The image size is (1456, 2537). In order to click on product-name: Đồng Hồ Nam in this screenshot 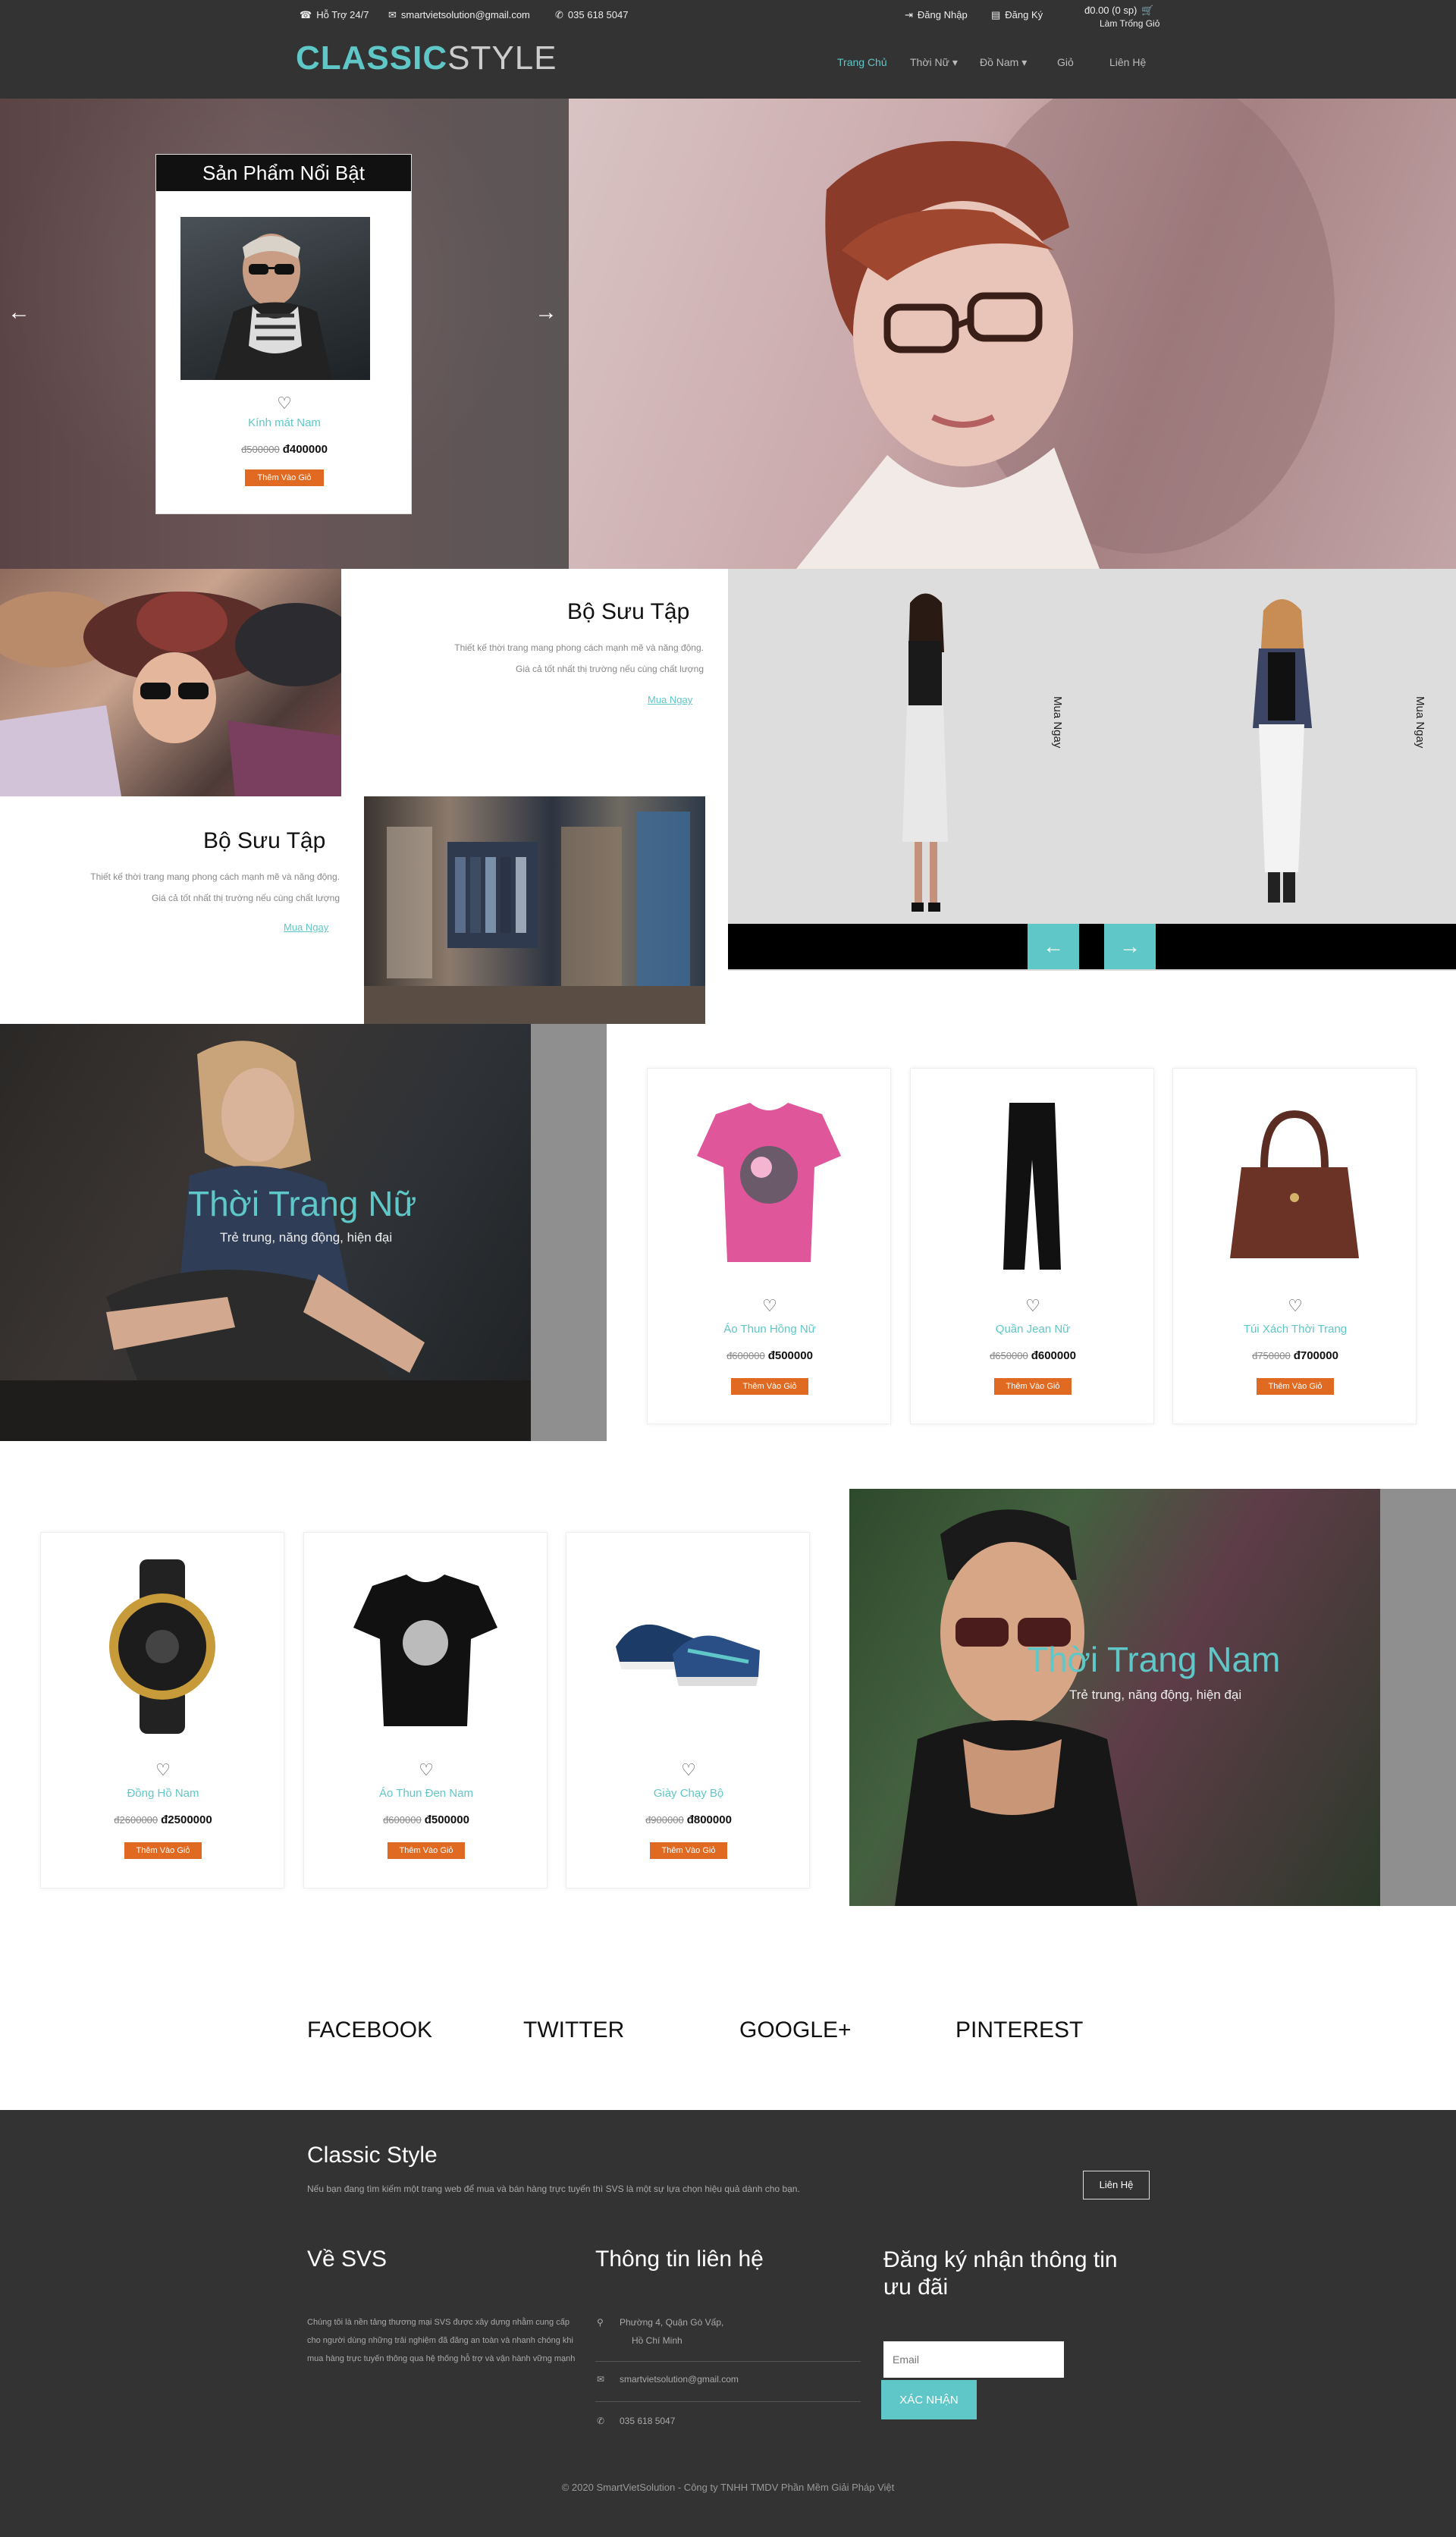, I will do `click(163, 1793)`.